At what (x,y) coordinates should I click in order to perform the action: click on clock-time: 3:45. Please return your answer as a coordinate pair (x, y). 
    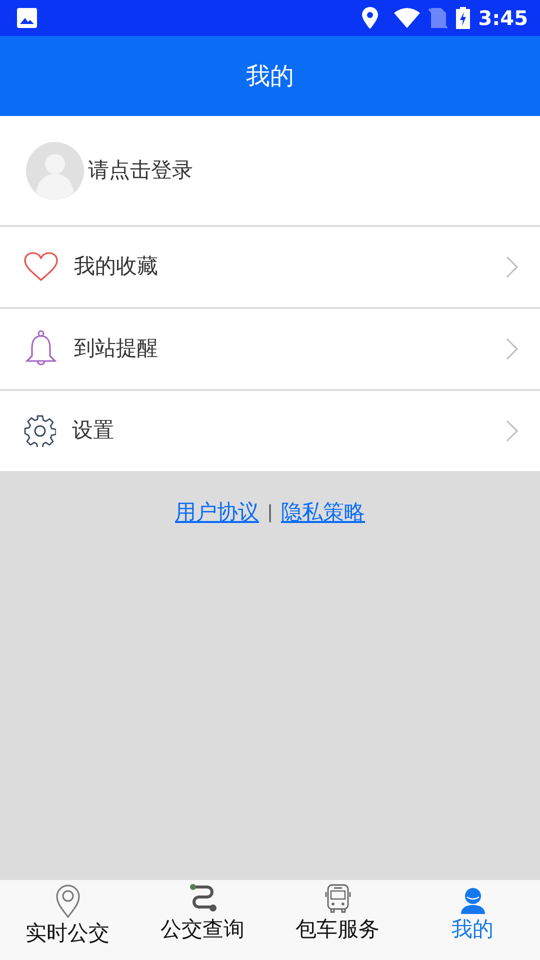
    Looking at the image, I should click on (503, 18).